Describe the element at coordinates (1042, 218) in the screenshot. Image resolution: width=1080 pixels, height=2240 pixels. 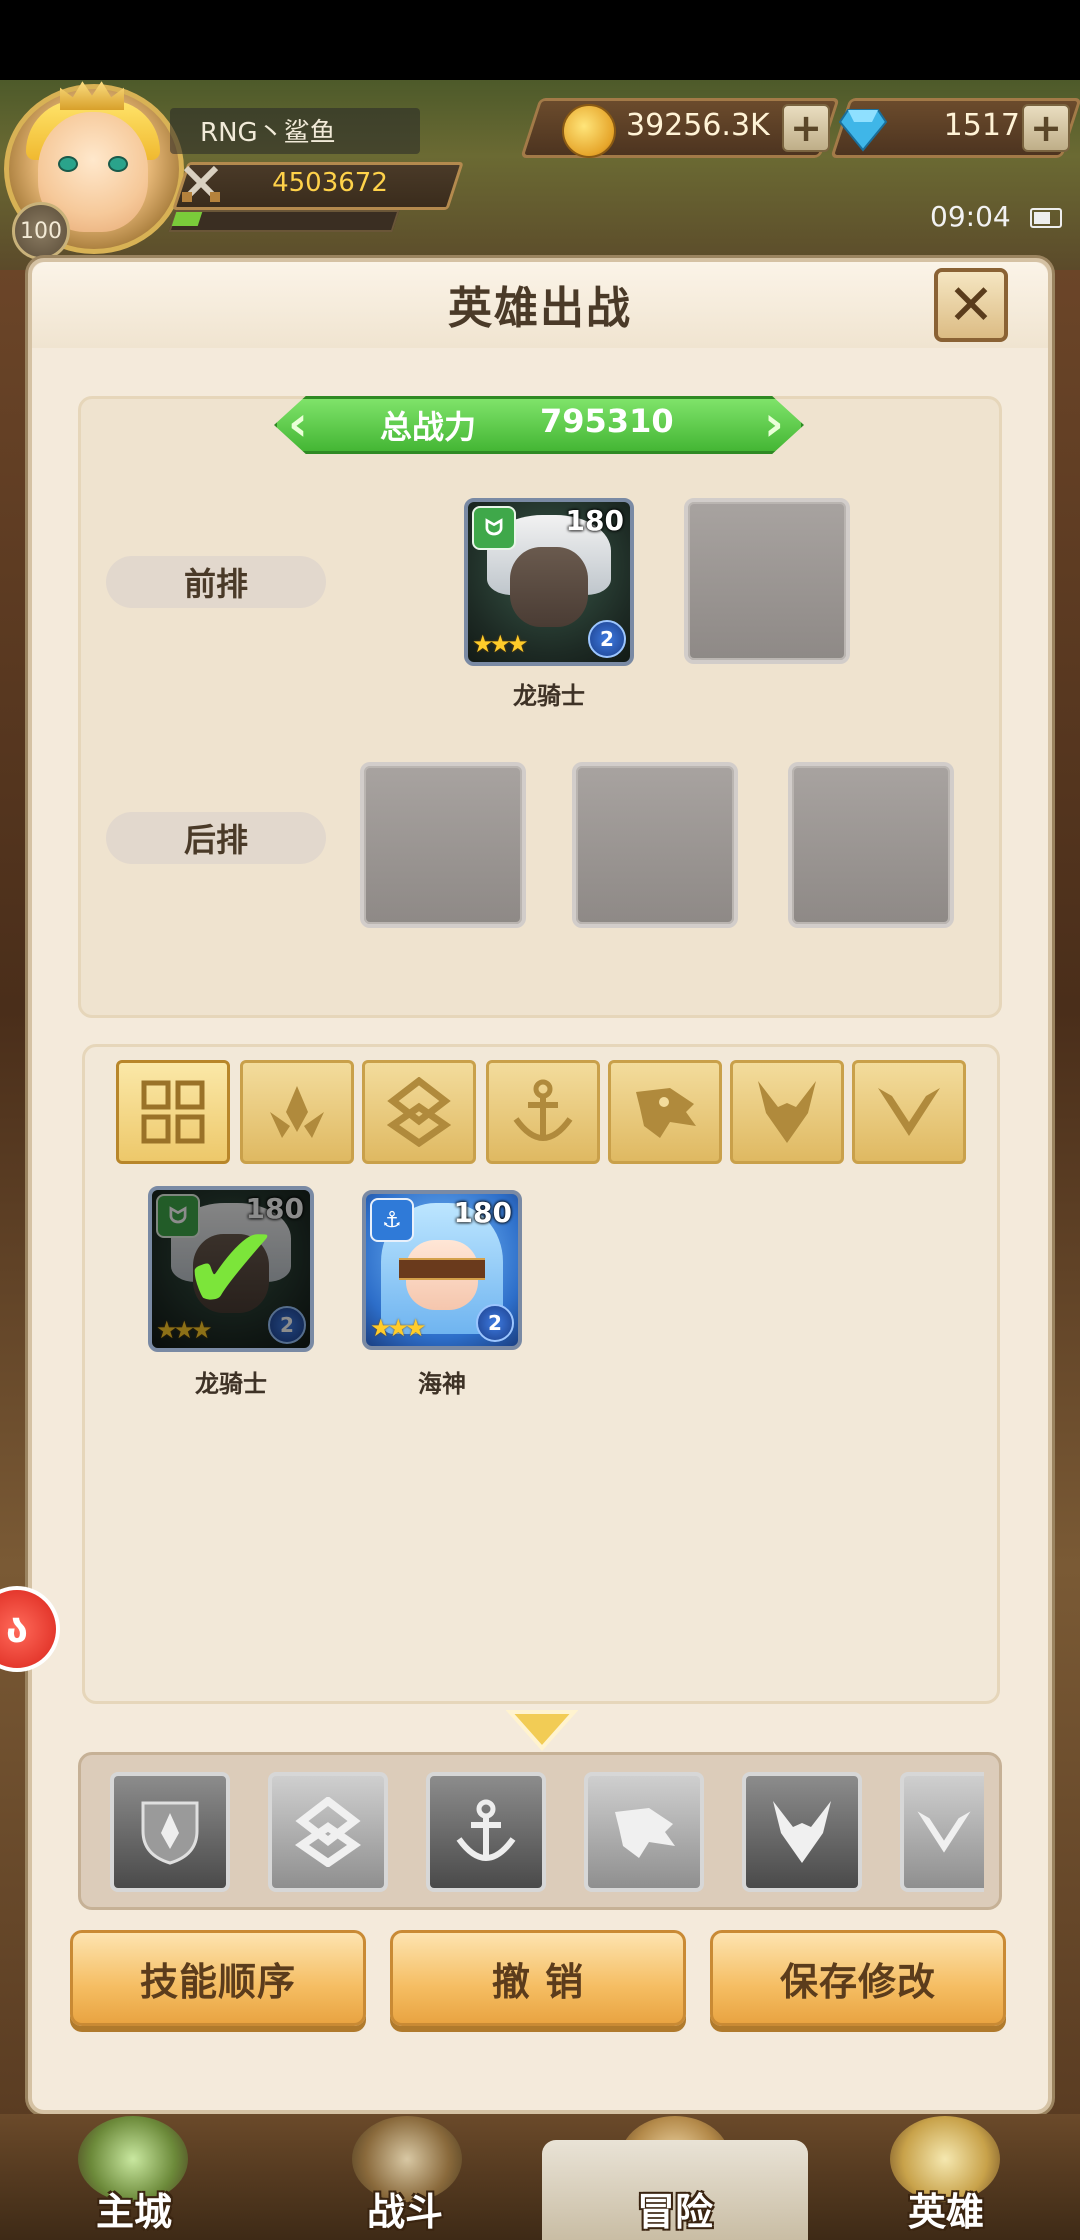
I see `battery-level` at that location.